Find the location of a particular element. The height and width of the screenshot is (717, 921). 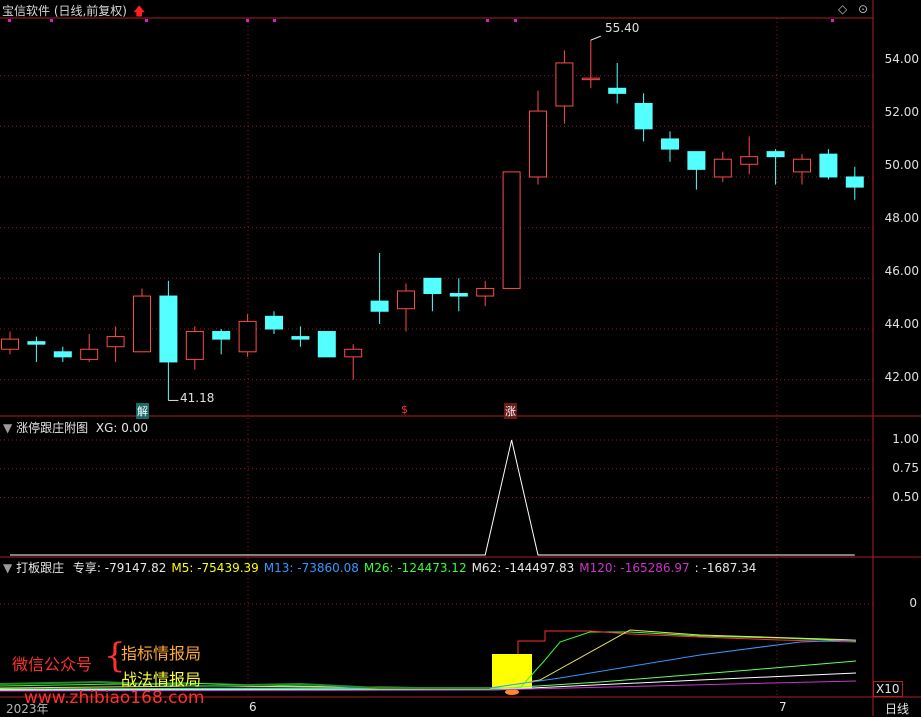

price-tick: 52.00 is located at coordinates (901, 112).